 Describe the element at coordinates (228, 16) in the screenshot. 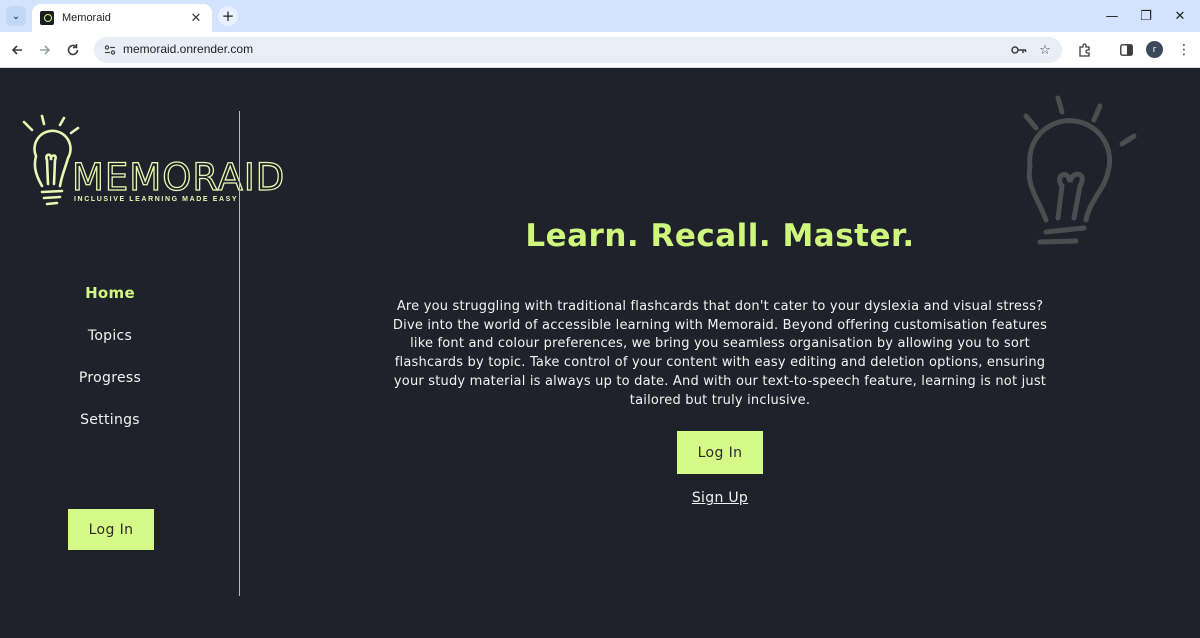

I see `new-tab-button: +` at that location.